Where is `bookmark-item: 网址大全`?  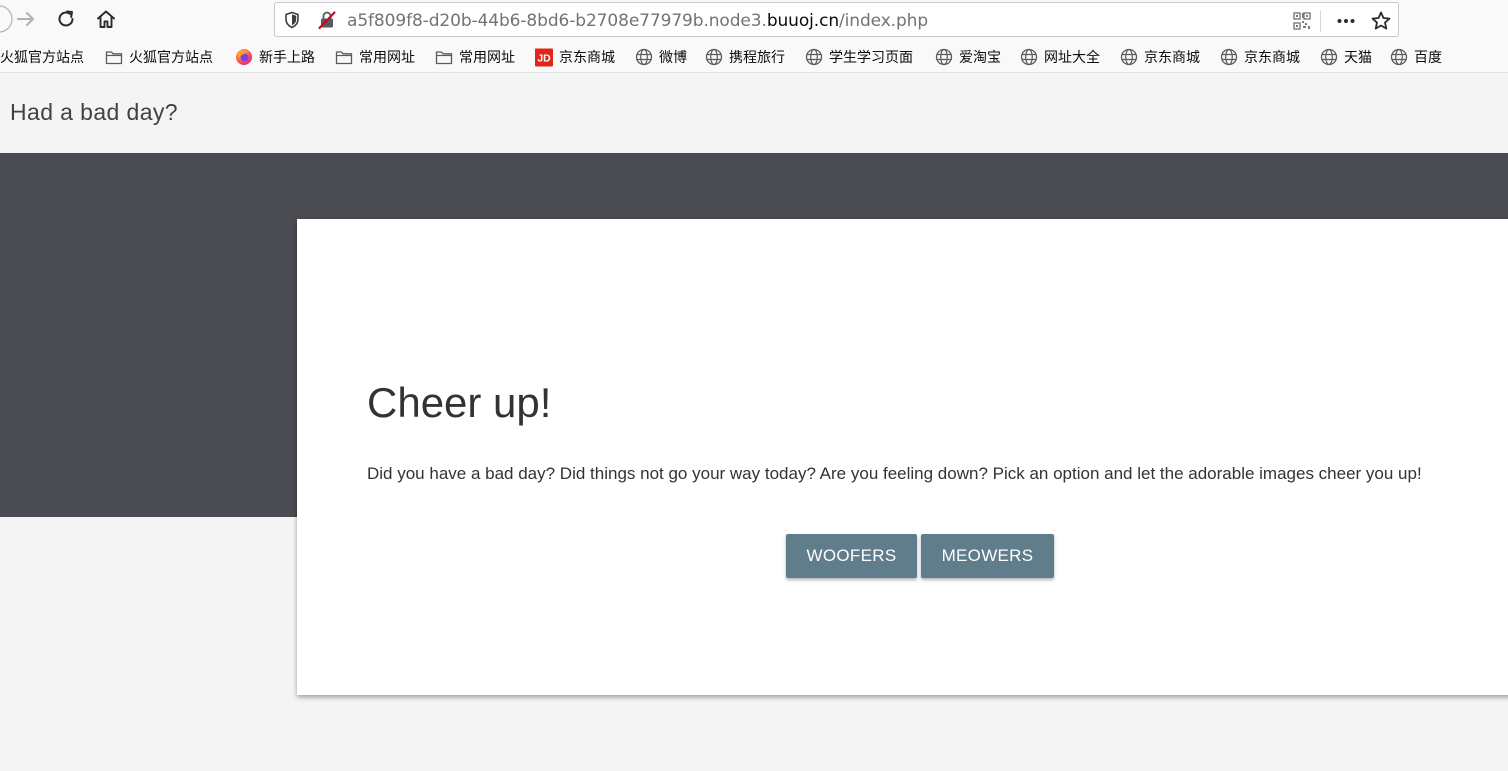 bookmark-item: 网址大全 is located at coordinates (1060, 57).